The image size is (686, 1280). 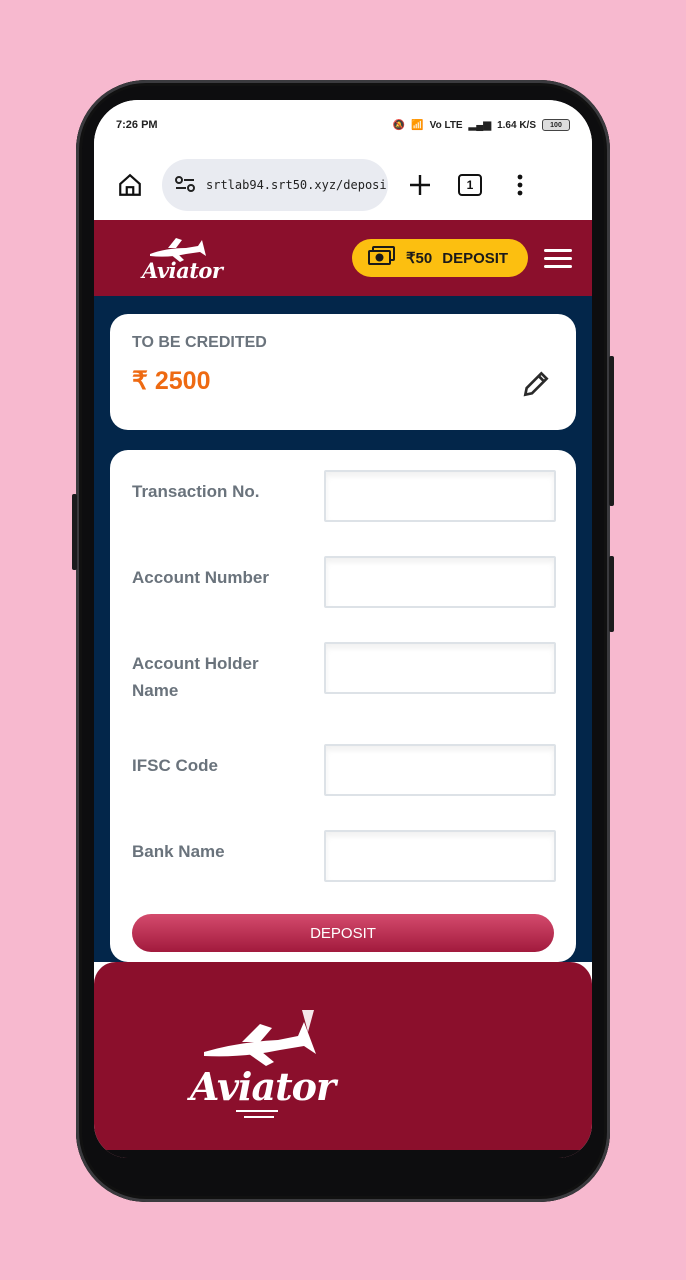 What do you see at coordinates (382, 258) in the screenshot?
I see `cash-icon` at bounding box center [382, 258].